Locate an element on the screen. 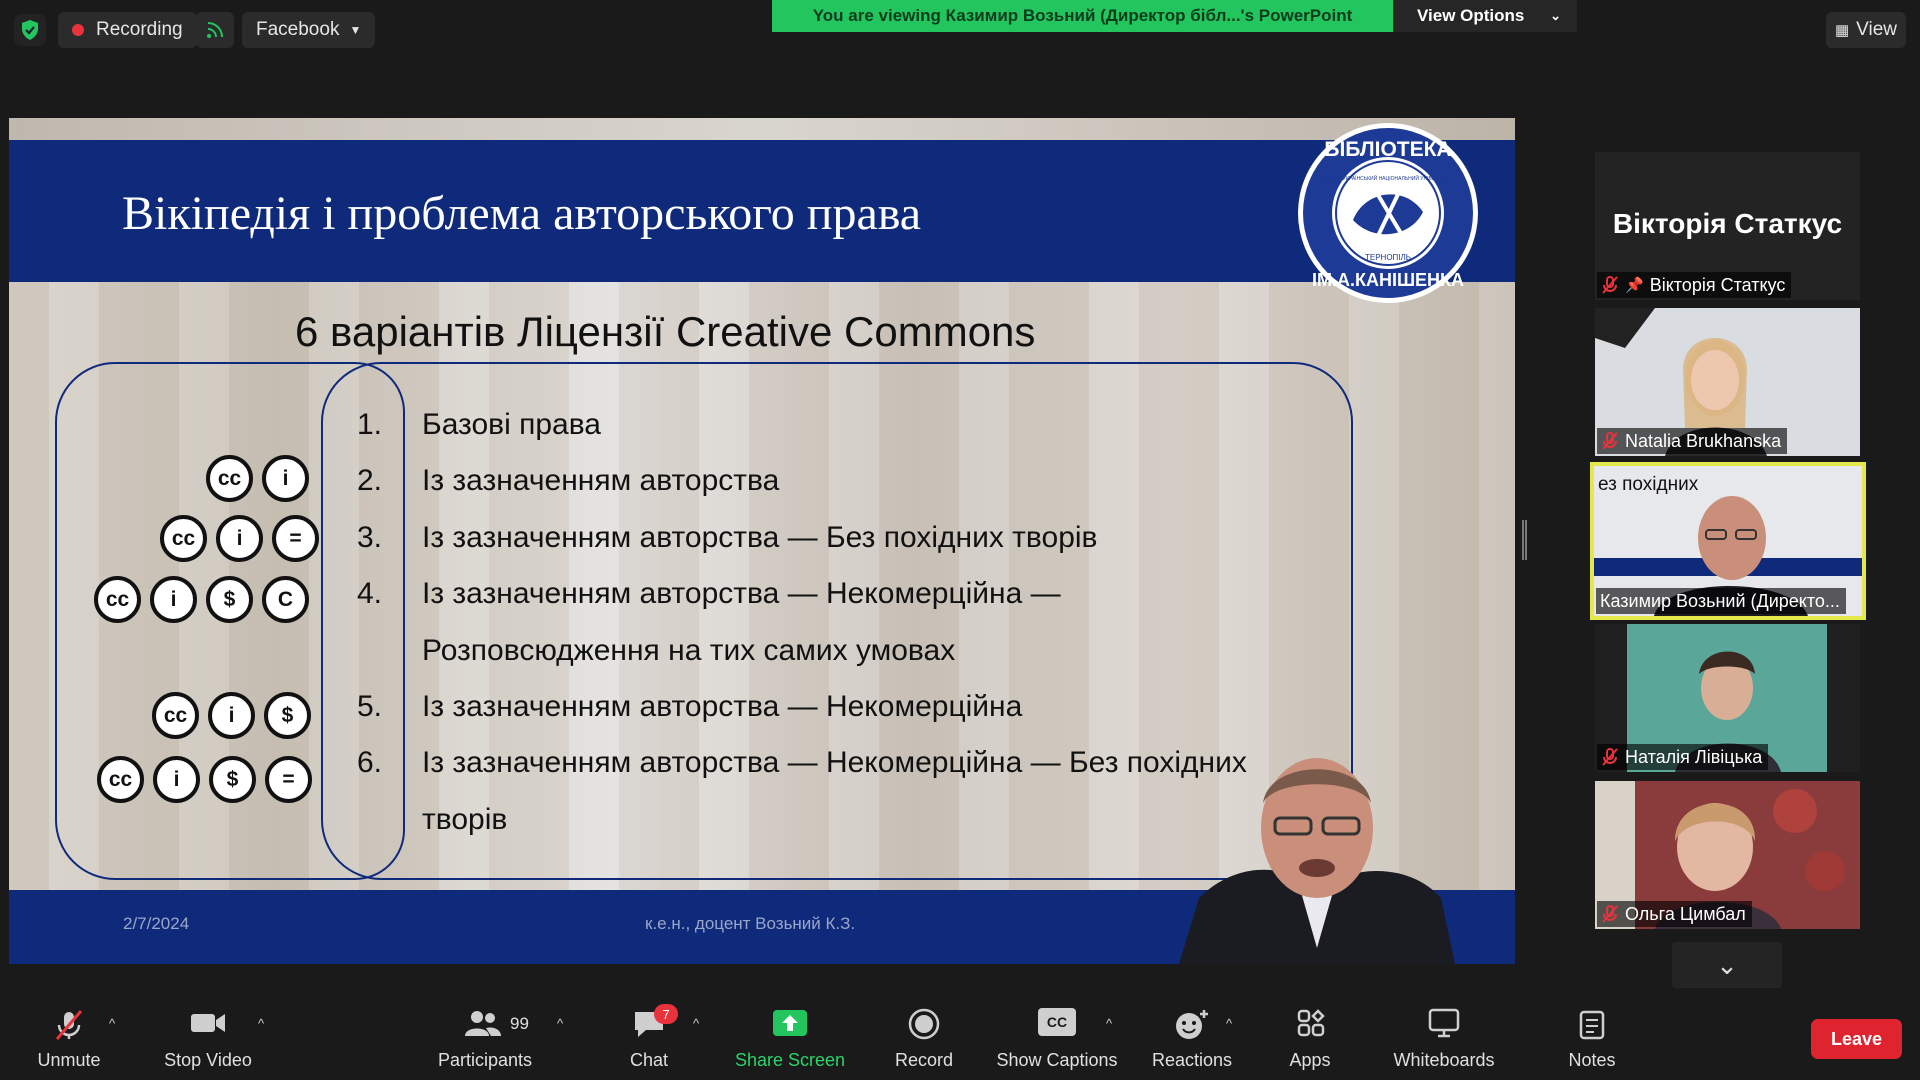 The width and height of the screenshot is (1920, 1080). whiteboards-label: Whiteboards is located at coordinates (1444, 1060).